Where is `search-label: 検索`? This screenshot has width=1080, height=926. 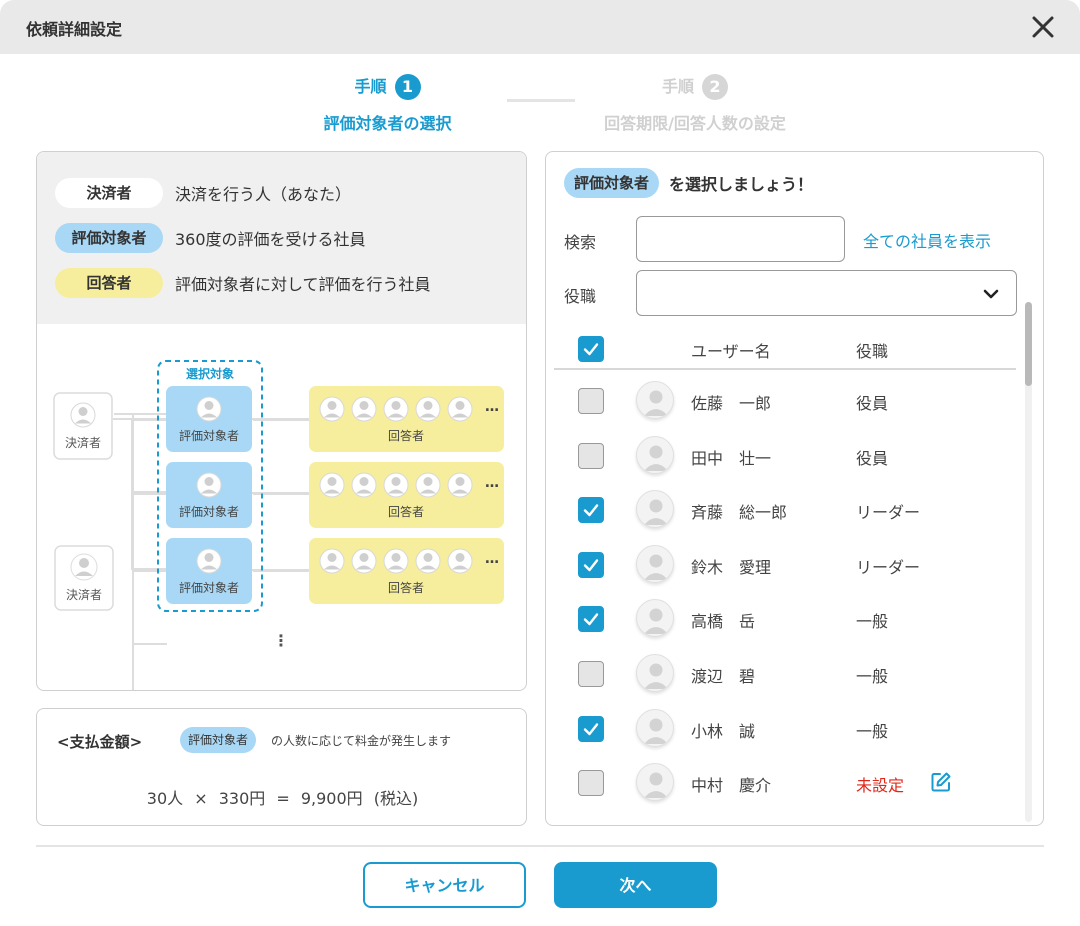 search-label: 検索 is located at coordinates (580, 242).